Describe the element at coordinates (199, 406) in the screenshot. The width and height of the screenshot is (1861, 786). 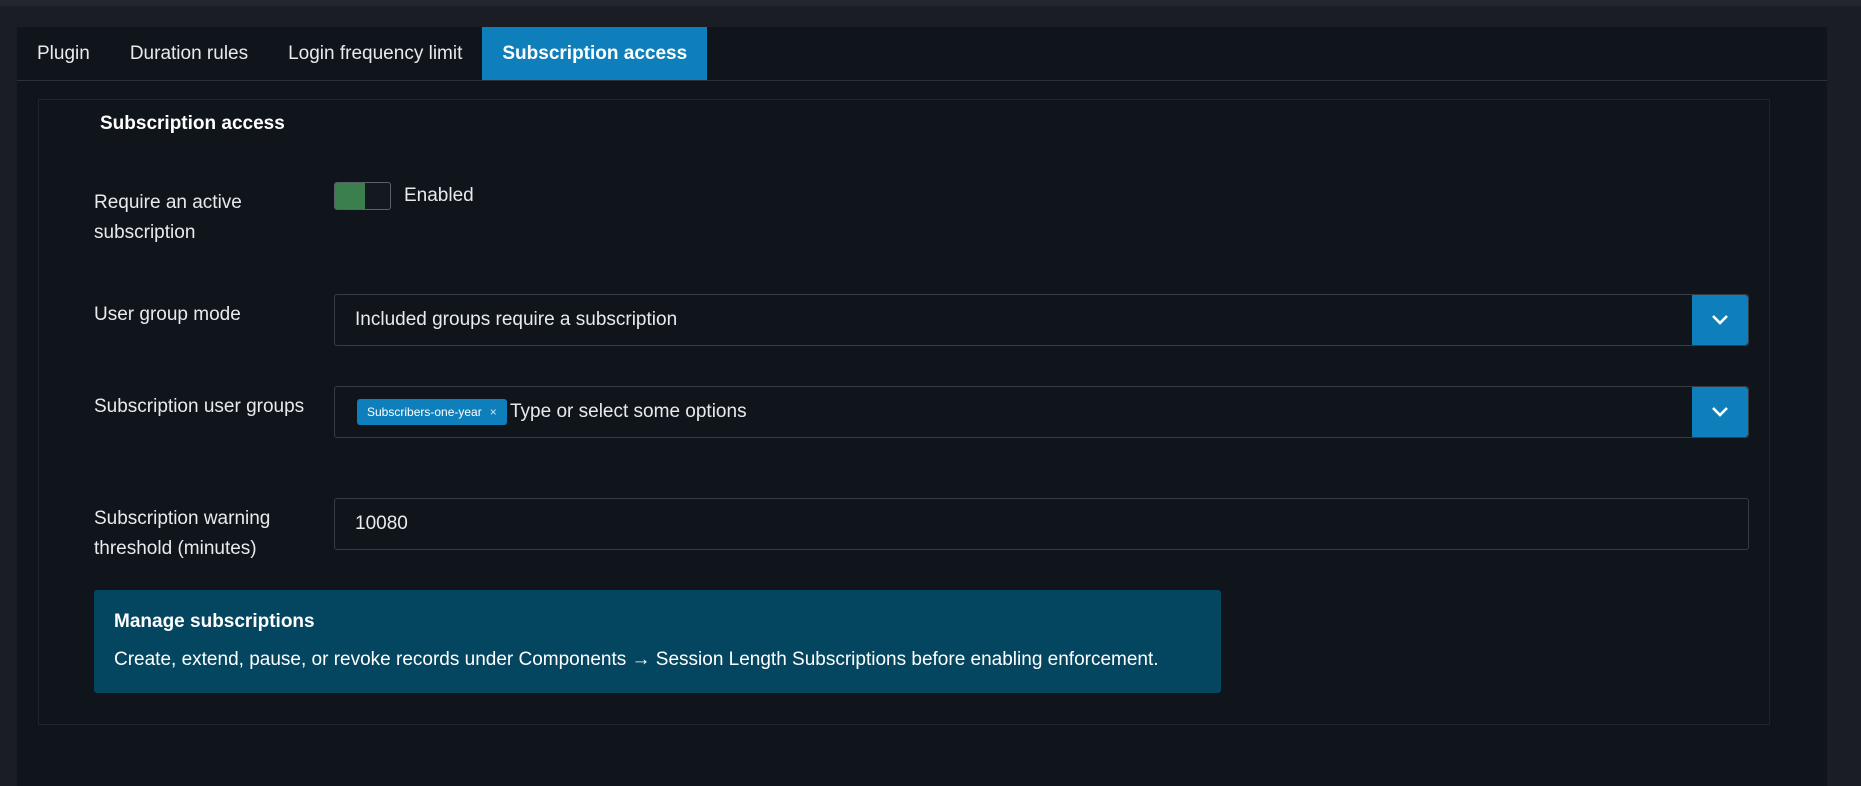
I see `subscription-groups-label: Subscription user groups` at that location.